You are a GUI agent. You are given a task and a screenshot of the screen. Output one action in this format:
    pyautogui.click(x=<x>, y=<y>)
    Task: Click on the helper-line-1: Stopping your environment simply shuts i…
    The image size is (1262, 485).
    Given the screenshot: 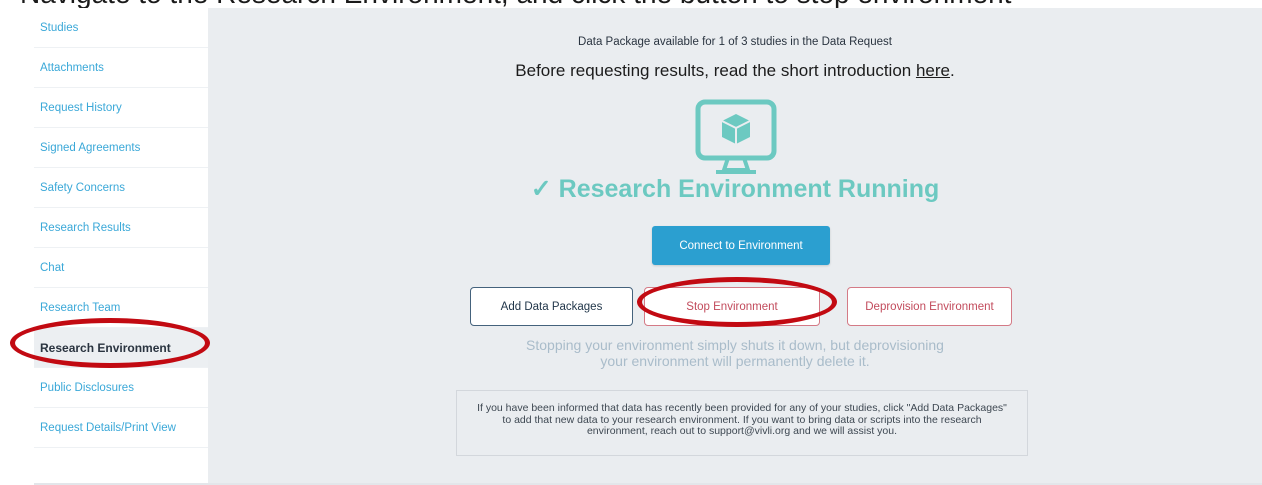 What is the action you would take?
    pyautogui.click(x=735, y=345)
    